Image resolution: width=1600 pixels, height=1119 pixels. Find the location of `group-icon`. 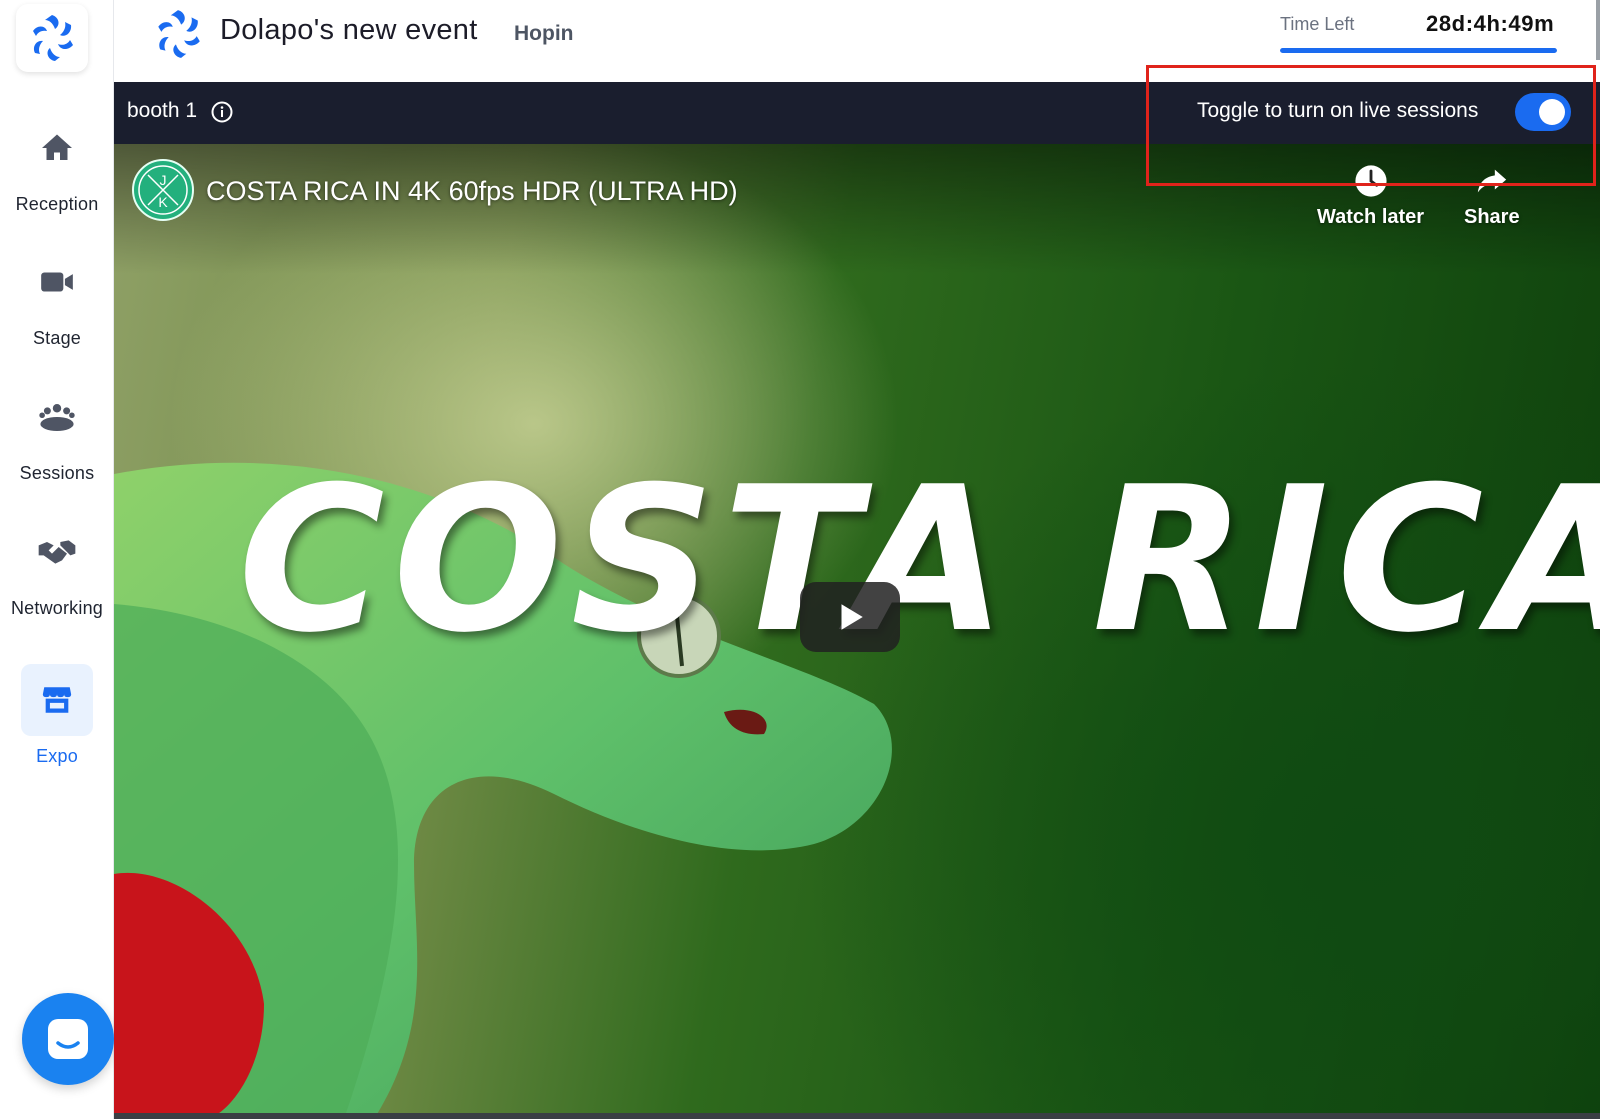

group-icon is located at coordinates (57, 417).